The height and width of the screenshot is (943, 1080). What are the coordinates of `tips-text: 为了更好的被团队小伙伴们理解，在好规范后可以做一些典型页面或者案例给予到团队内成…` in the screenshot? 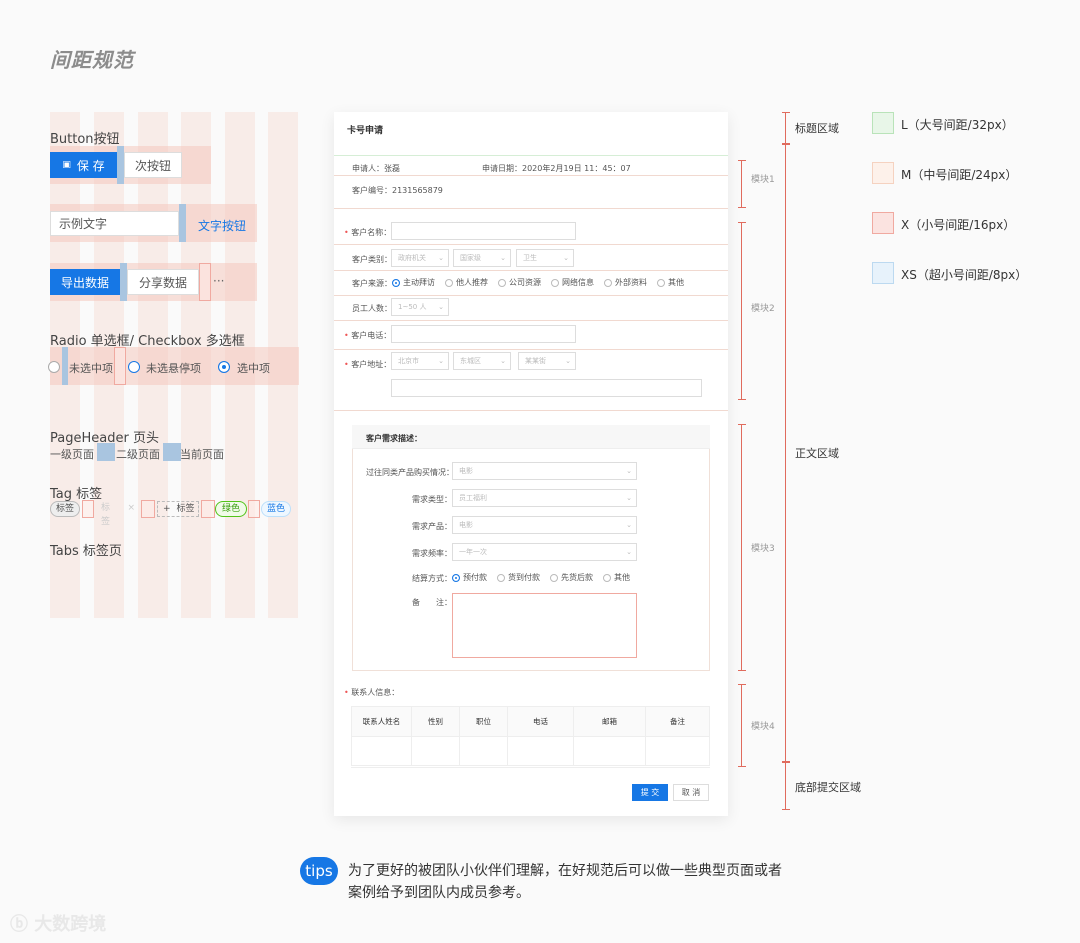 It's located at (565, 882).